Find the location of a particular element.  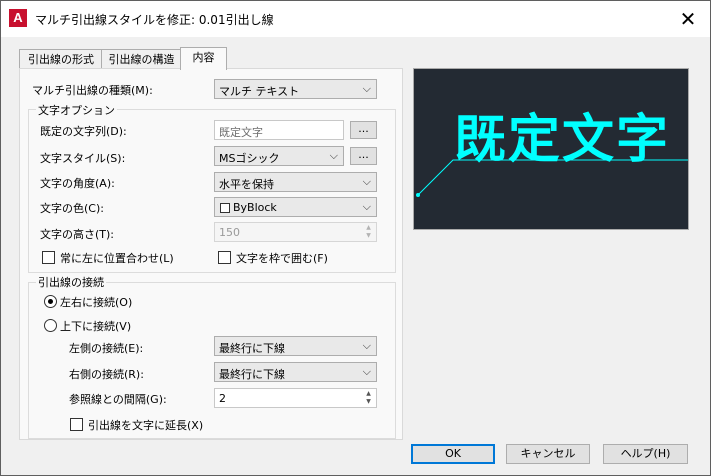

always-left-justify-checkbox is located at coordinates (48, 257).